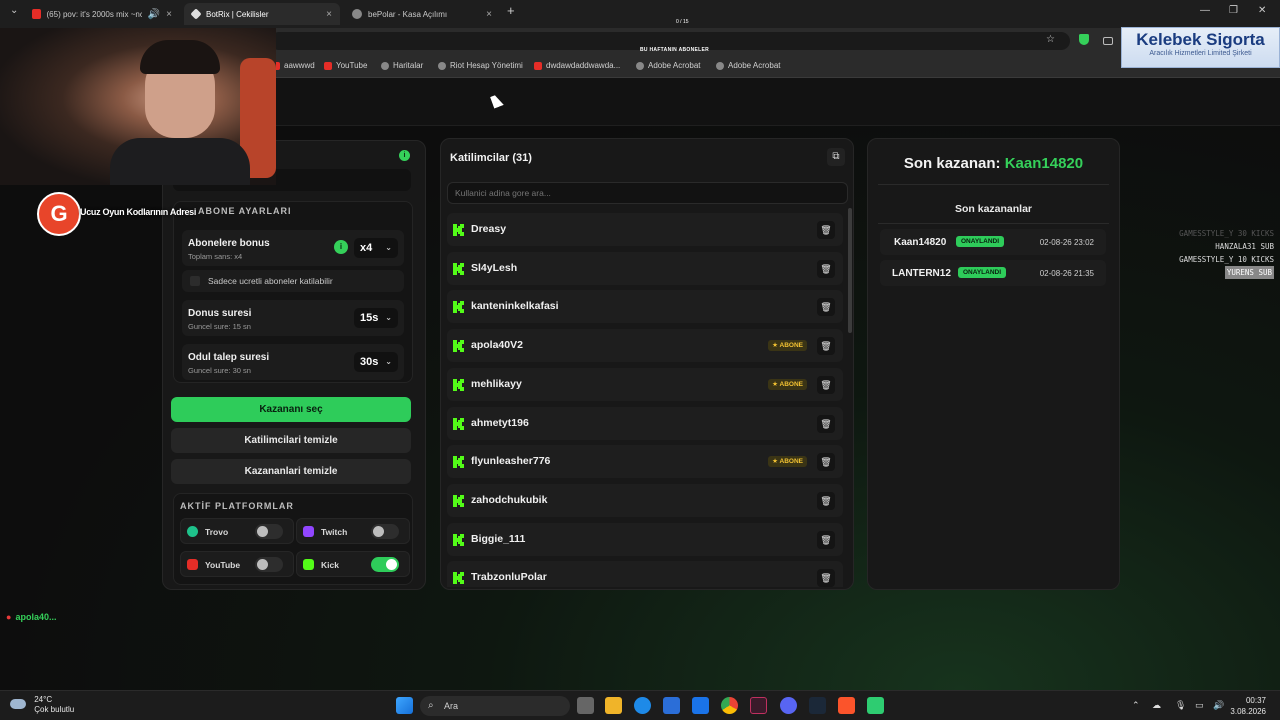 This screenshot has height=720, width=1280. I want to click on file-explorer-icon, so click(613, 705).